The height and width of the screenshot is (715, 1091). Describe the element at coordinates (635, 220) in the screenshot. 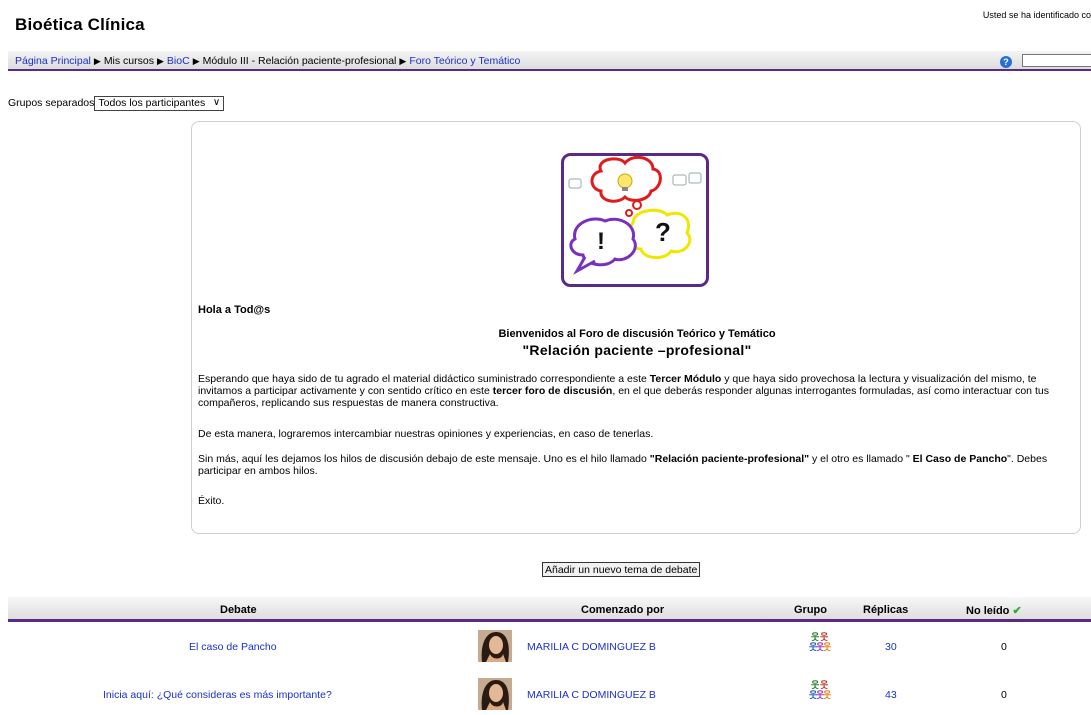

I see `forum-discussion-image: ? !` at that location.